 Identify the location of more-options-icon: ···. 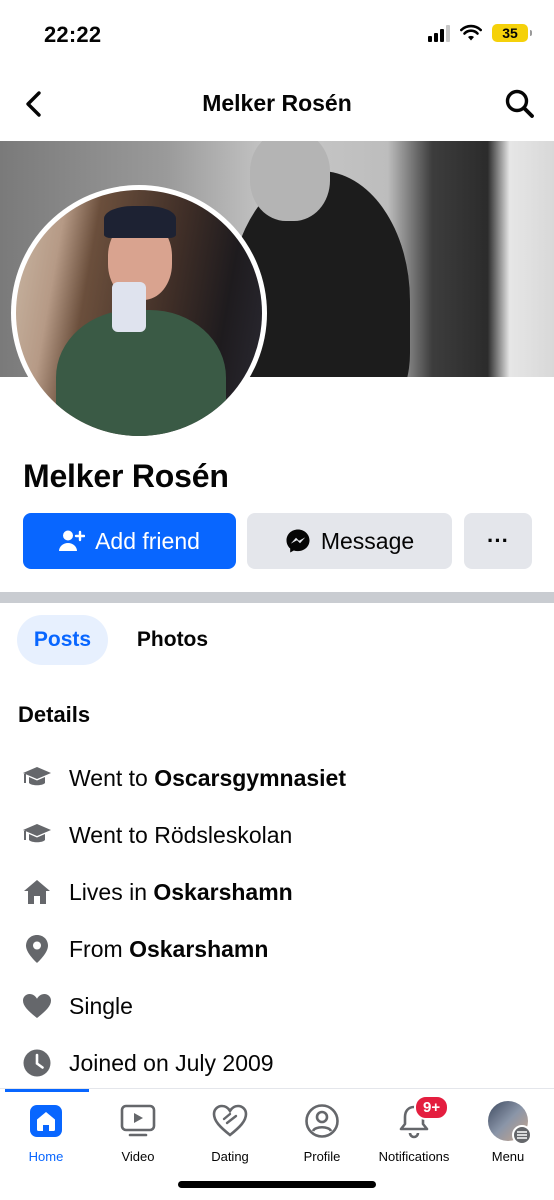
(498, 540).